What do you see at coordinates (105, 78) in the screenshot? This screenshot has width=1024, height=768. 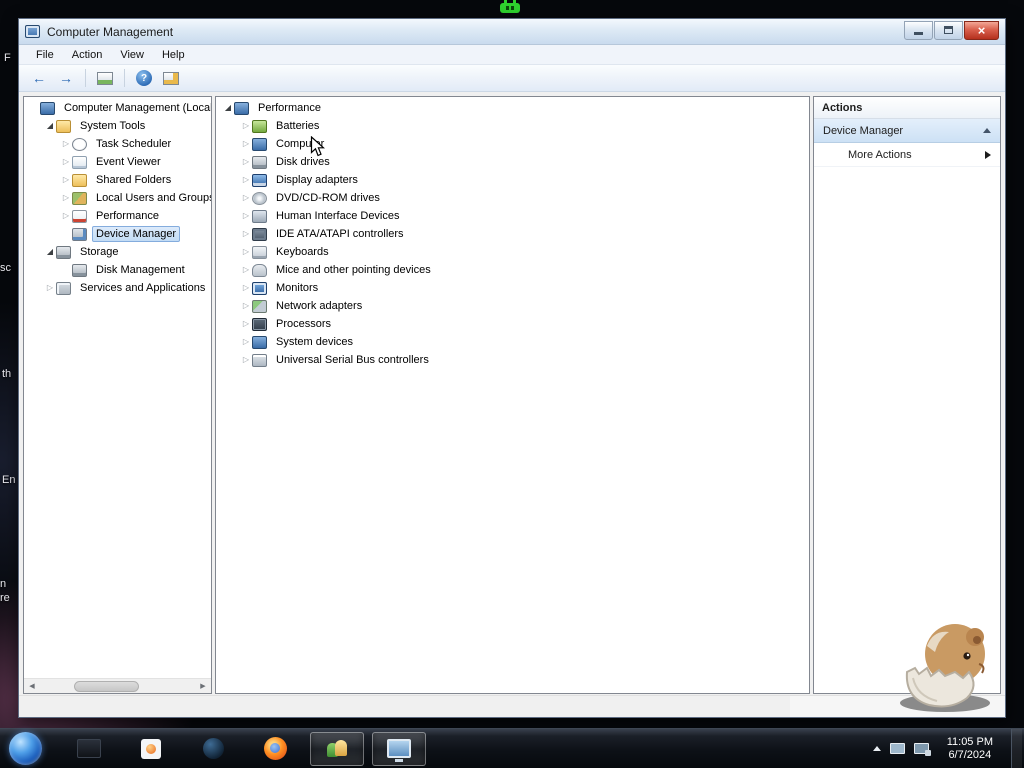 I see `show-console-tree-button` at bounding box center [105, 78].